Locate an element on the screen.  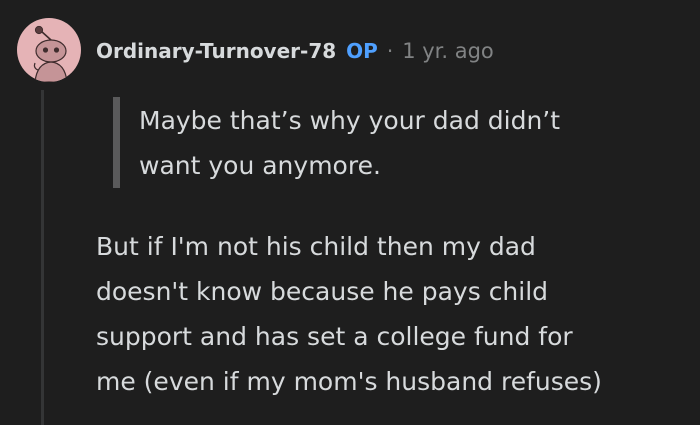
blockquote-bar is located at coordinates (116, 142).